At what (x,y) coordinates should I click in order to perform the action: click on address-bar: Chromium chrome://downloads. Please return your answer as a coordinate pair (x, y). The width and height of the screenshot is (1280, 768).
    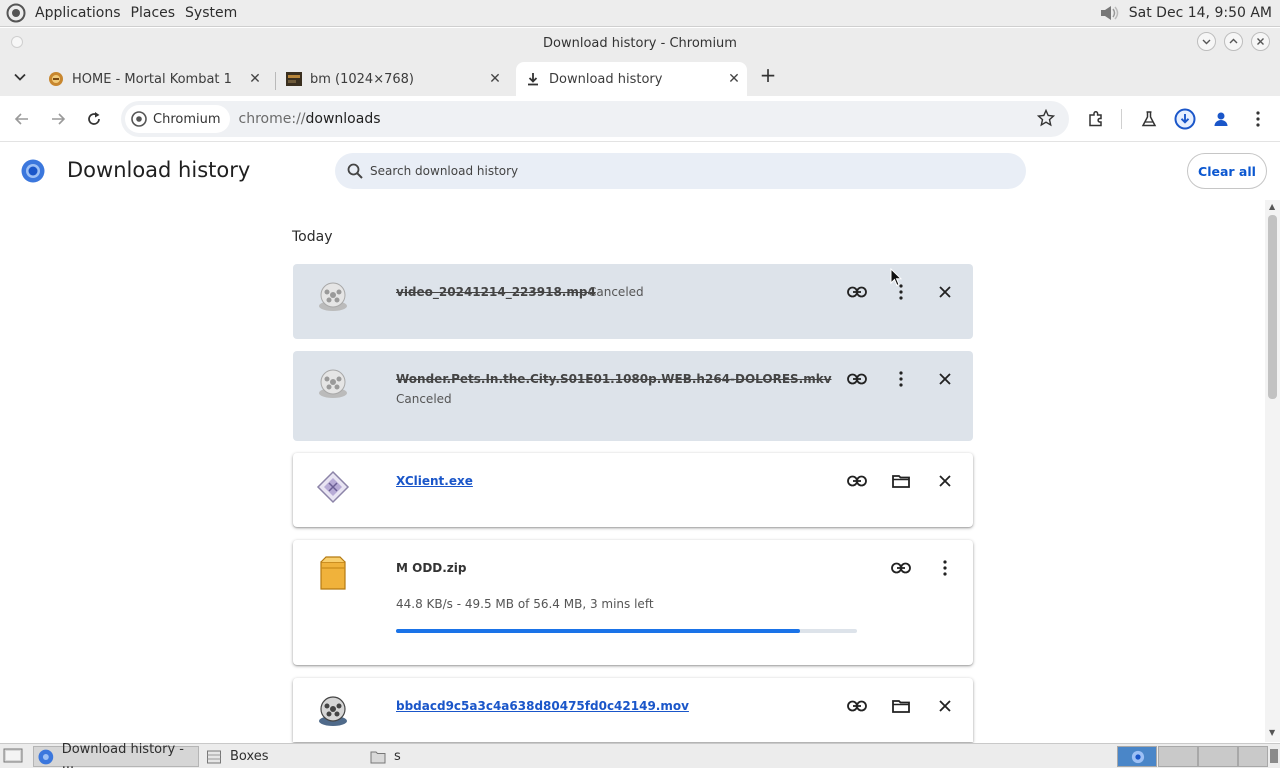
    Looking at the image, I should click on (595, 119).